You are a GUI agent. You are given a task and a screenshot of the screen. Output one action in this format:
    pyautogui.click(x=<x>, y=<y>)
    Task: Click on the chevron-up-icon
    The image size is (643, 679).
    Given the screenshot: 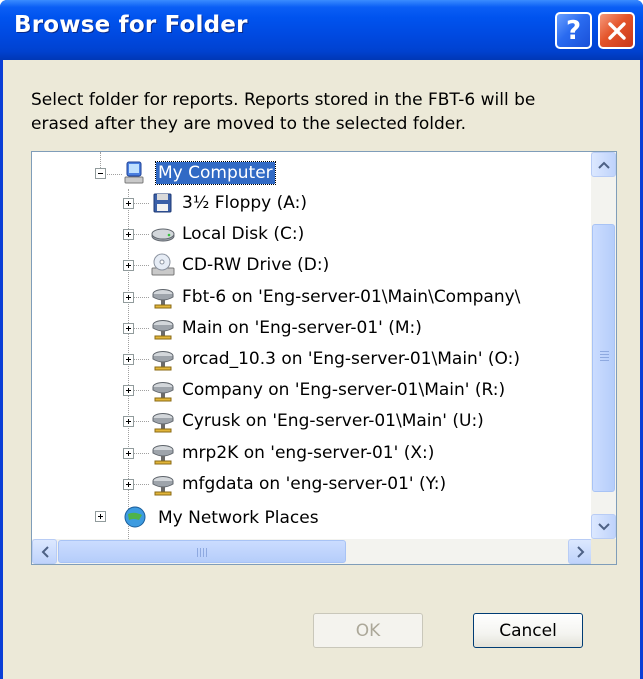 What is the action you would take?
    pyautogui.click(x=603, y=165)
    